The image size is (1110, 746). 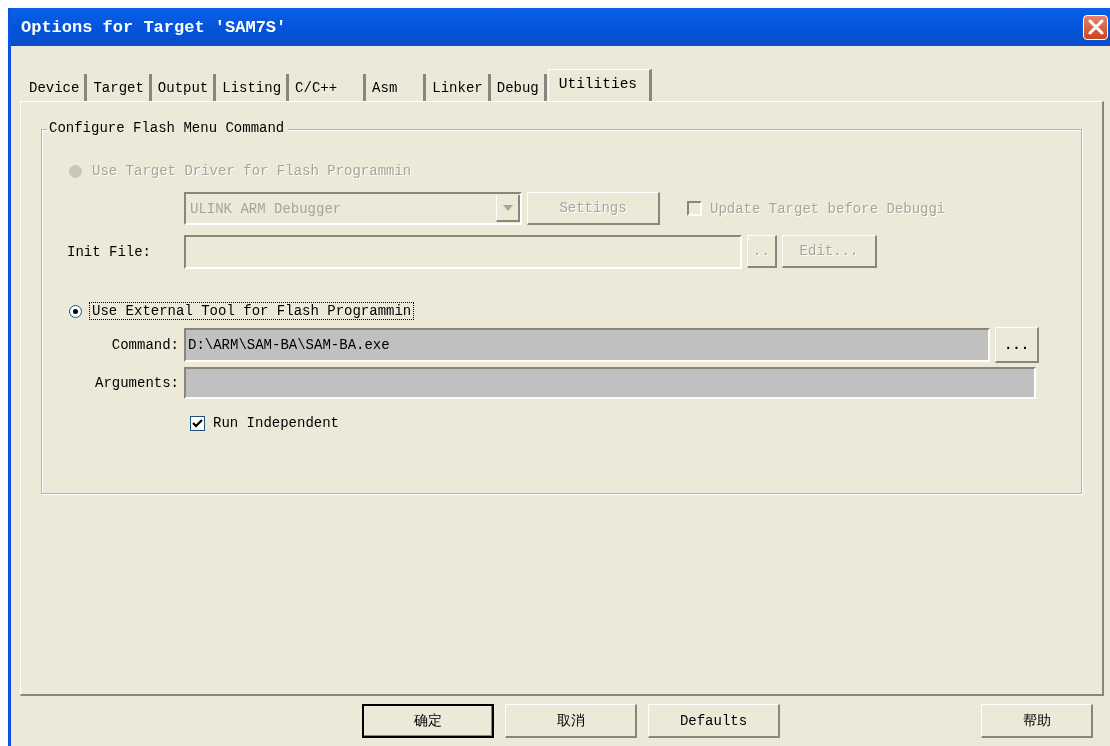 I want to click on window-title: Options for Target 'SAM7S', so click(x=154, y=27).